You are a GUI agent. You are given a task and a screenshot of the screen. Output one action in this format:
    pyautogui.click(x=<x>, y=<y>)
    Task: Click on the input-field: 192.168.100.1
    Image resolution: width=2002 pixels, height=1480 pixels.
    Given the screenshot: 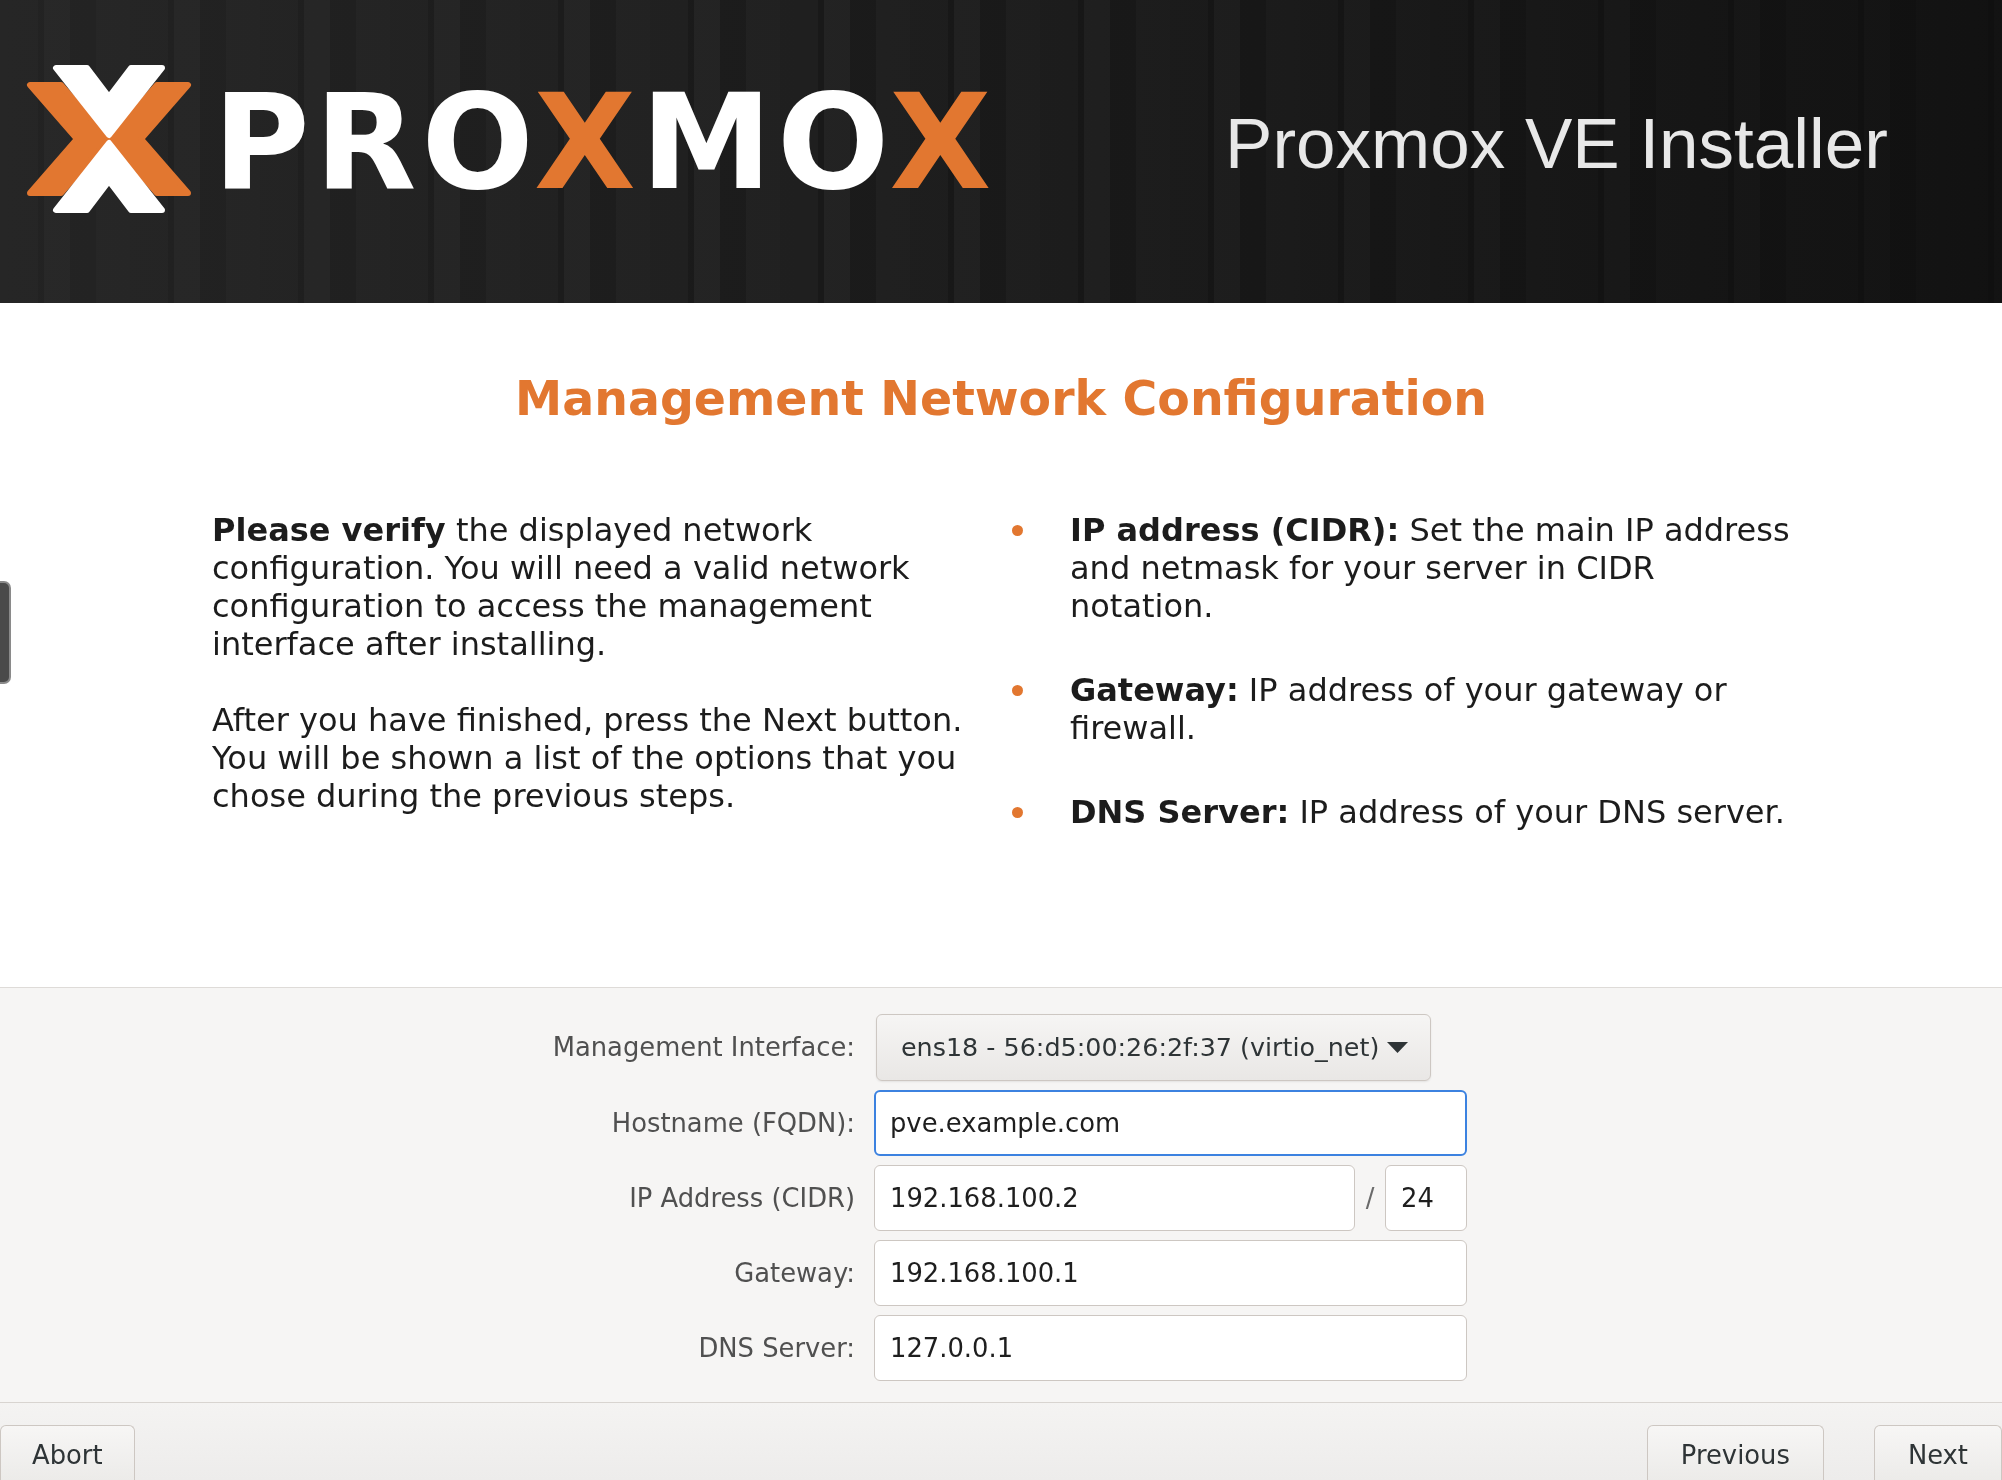 What is the action you would take?
    pyautogui.click(x=1170, y=1273)
    